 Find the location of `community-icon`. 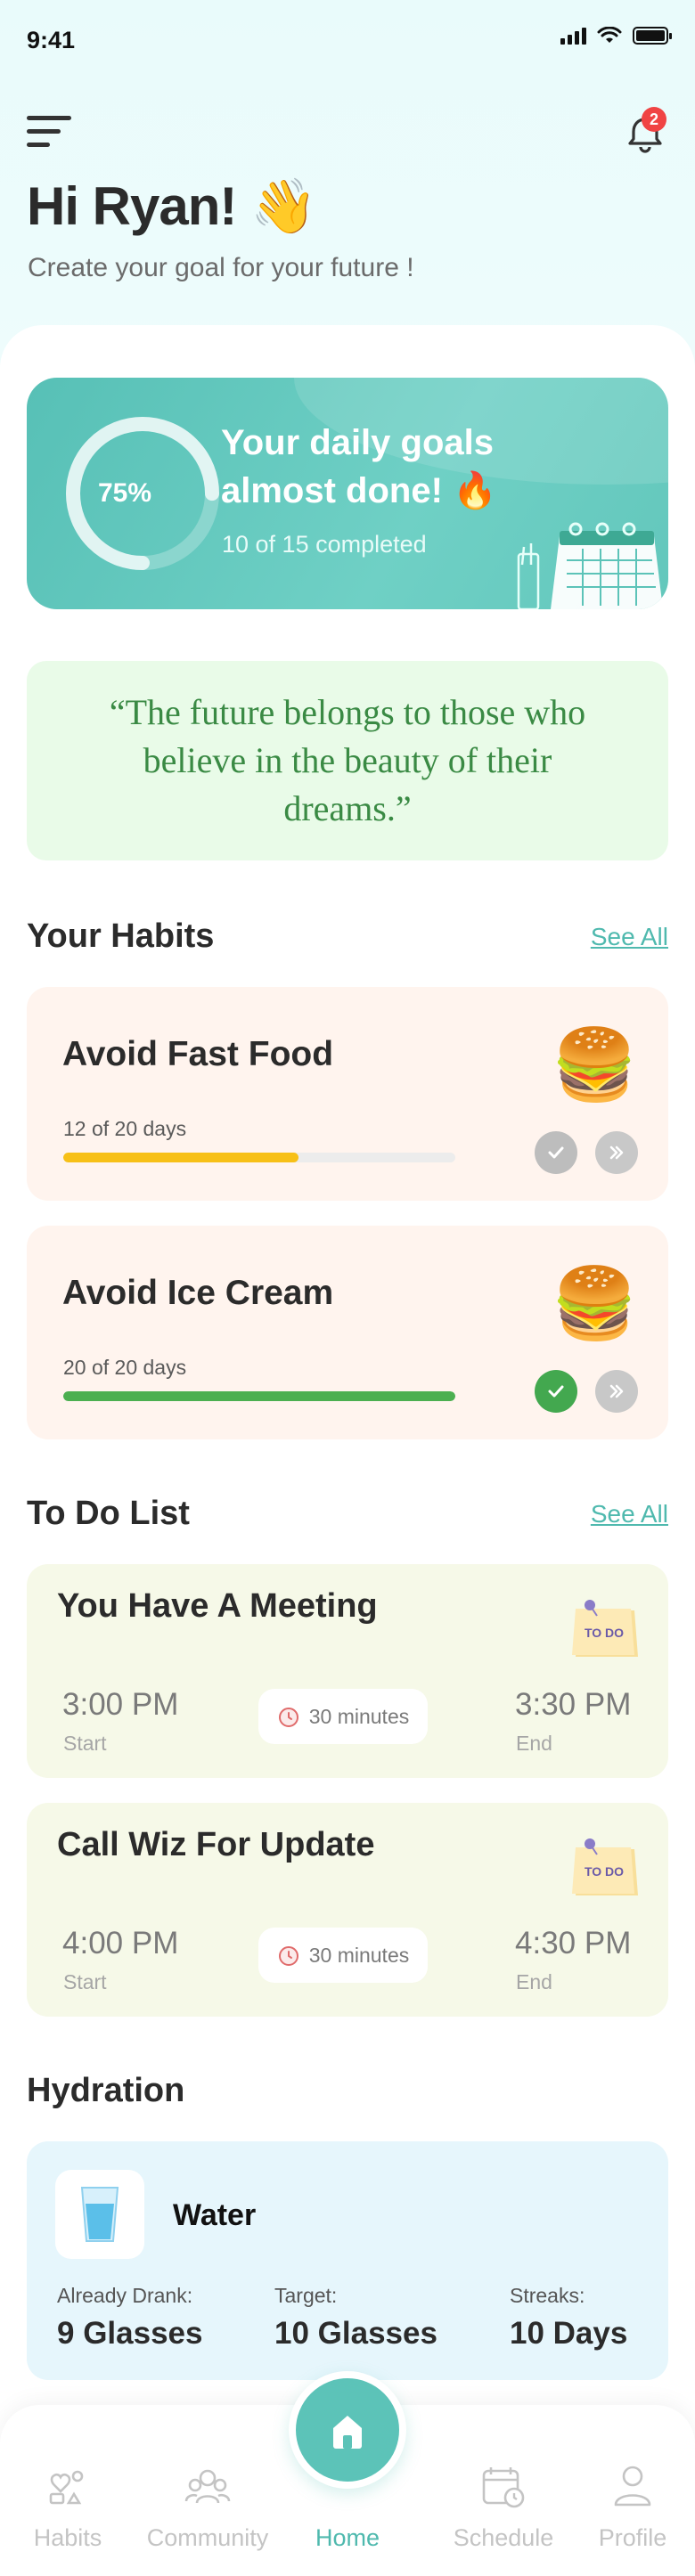

community-icon is located at coordinates (207, 2487).